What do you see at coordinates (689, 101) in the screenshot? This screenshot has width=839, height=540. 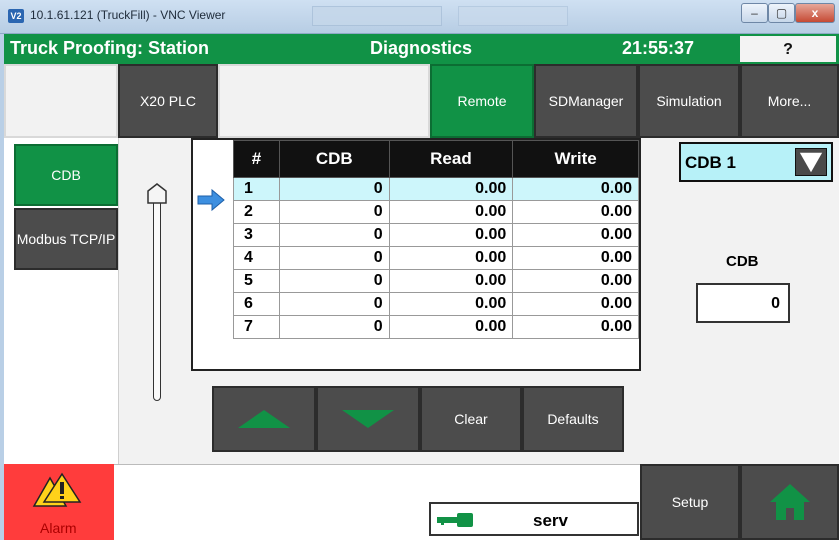 I see `tab-simulation: Simulation` at bounding box center [689, 101].